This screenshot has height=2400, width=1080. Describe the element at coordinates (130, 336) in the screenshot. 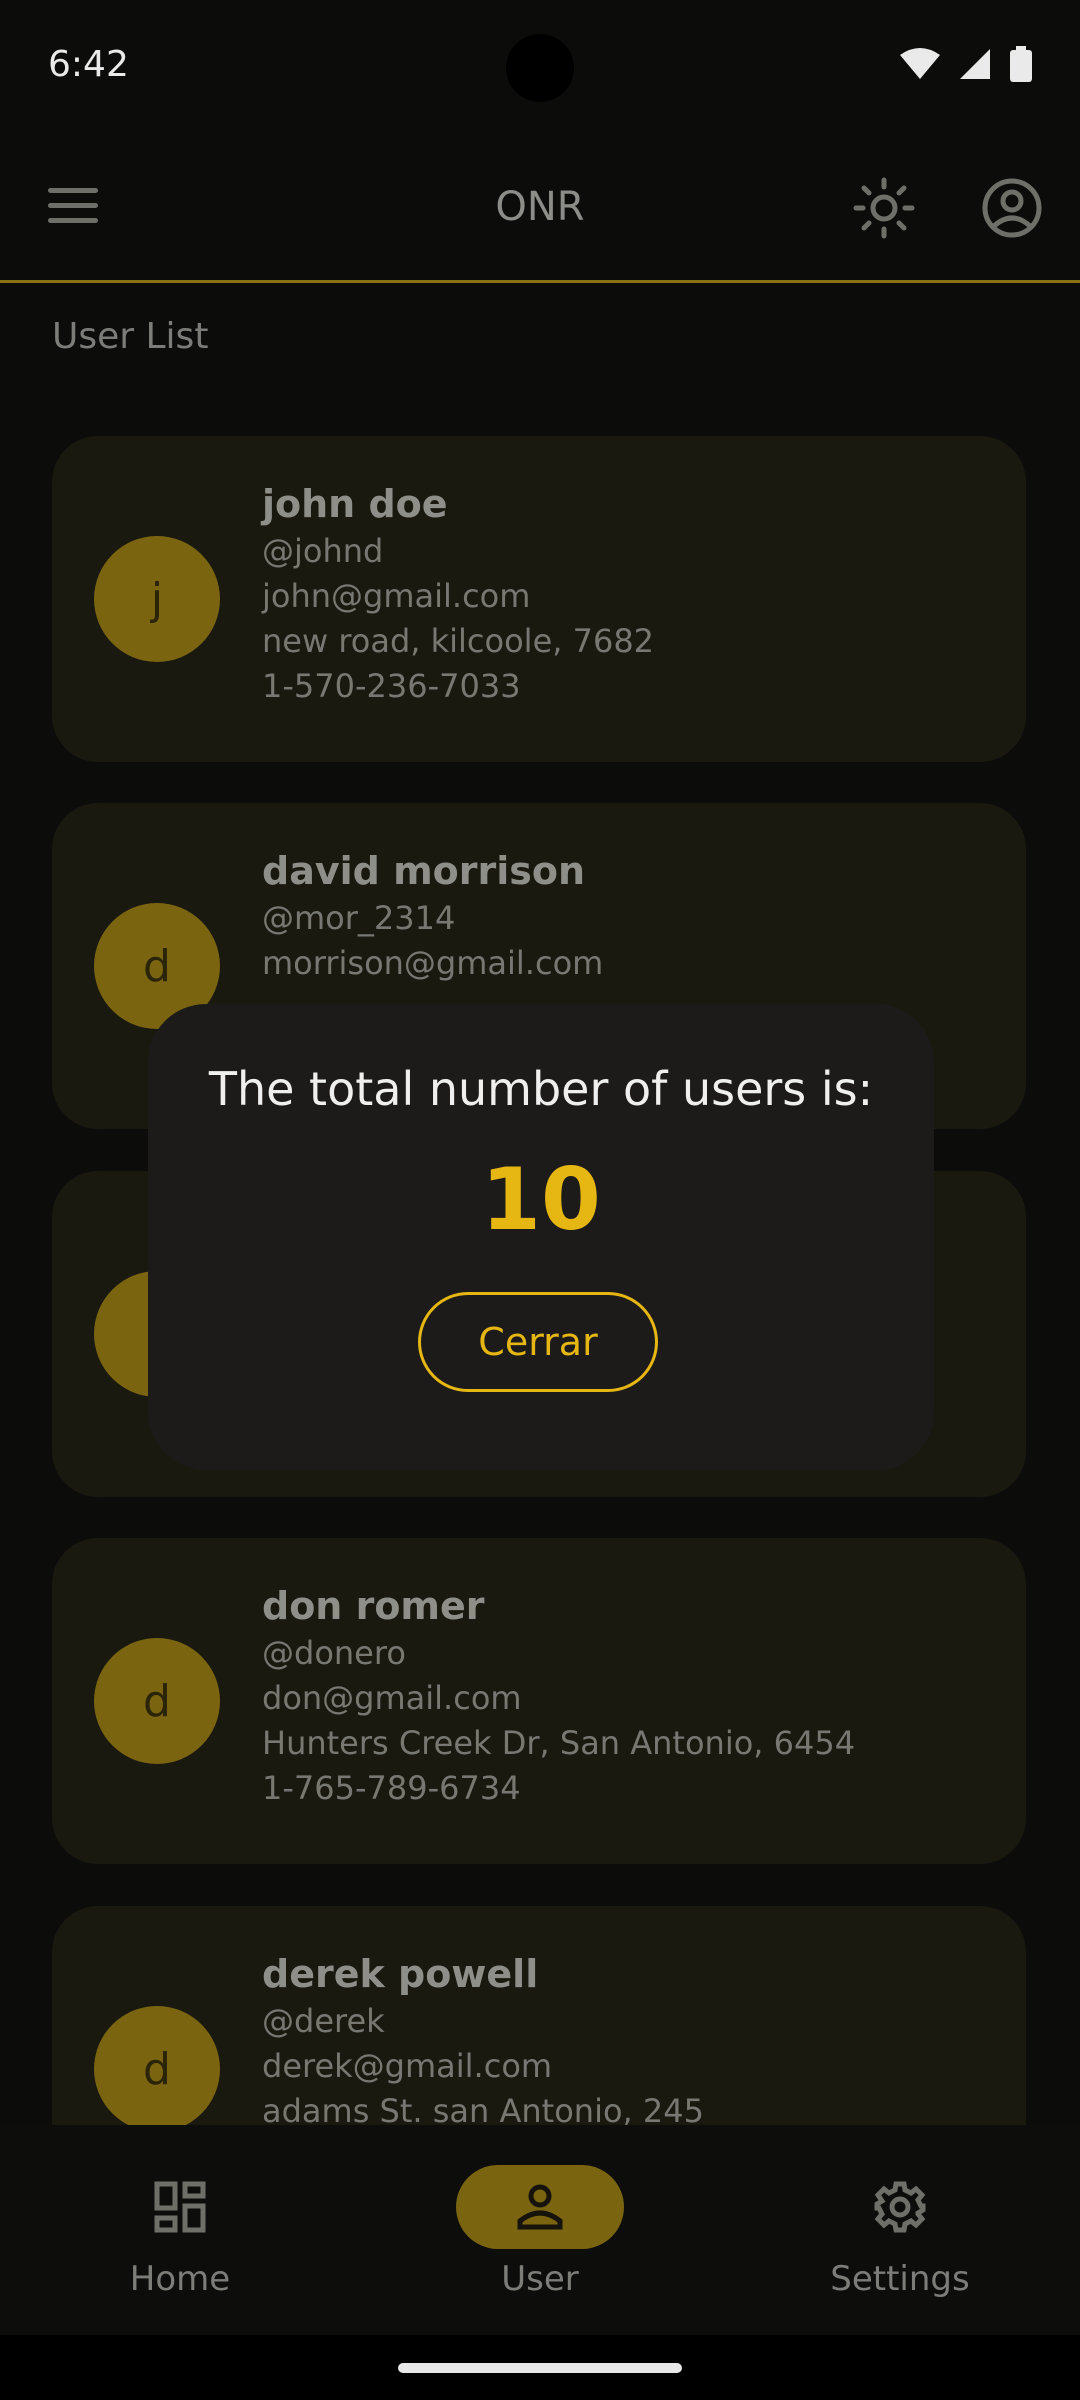

I see `section-title: User List` at that location.